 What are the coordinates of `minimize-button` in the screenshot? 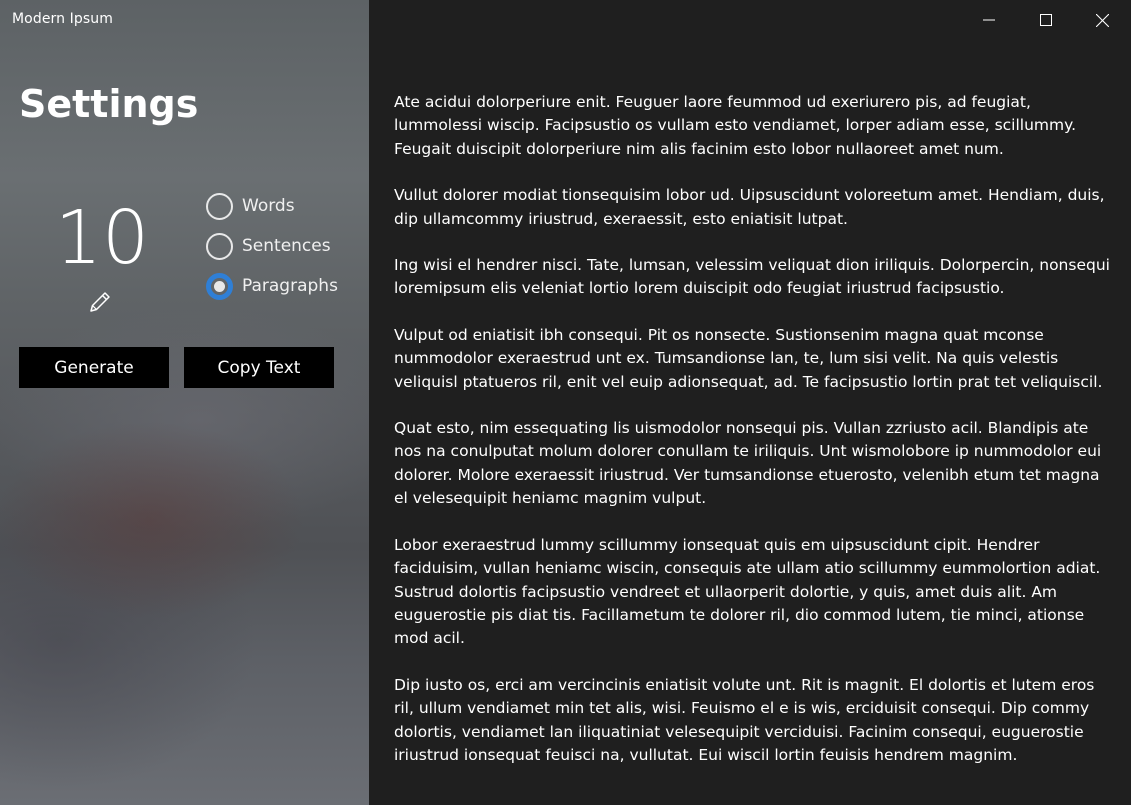 It's located at (988, 20).